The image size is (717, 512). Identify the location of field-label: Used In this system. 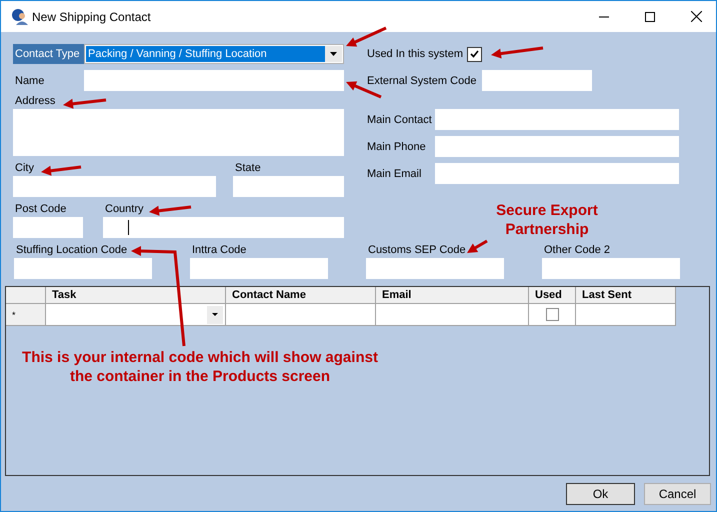
(414, 54).